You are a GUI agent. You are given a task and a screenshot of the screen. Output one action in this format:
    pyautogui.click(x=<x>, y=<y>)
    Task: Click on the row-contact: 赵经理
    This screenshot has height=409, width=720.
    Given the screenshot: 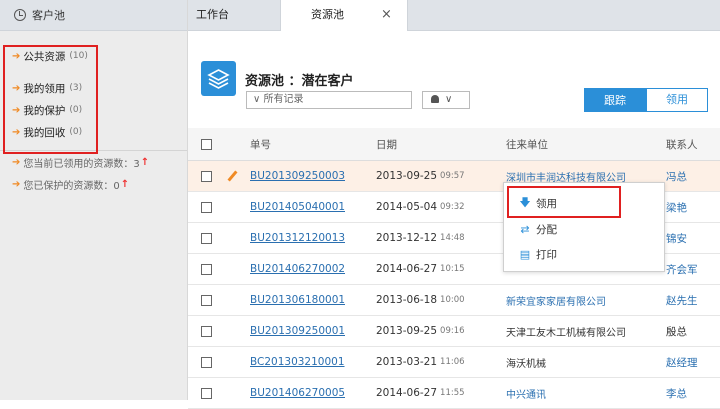 What is the action you would take?
    pyautogui.click(x=682, y=362)
    